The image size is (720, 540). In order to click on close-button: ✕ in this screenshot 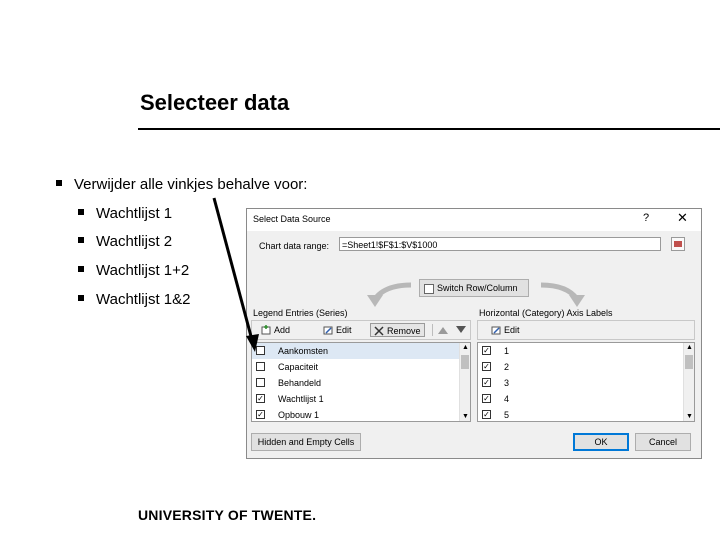, I will do `click(682, 218)`.